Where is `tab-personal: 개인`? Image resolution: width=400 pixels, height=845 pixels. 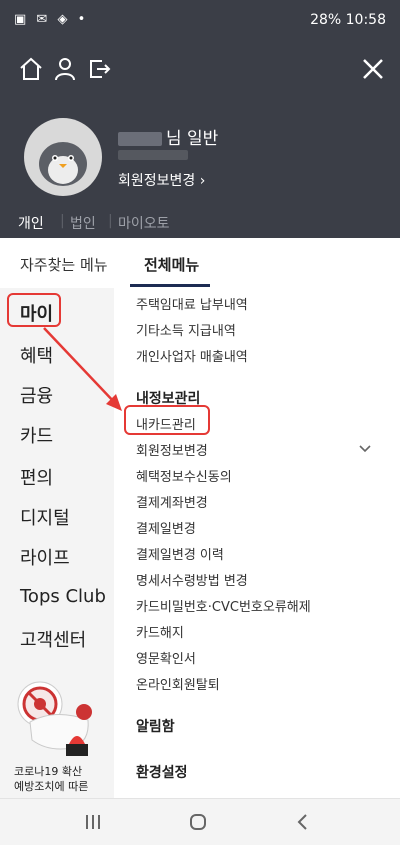 tab-personal: 개인 is located at coordinates (31, 223).